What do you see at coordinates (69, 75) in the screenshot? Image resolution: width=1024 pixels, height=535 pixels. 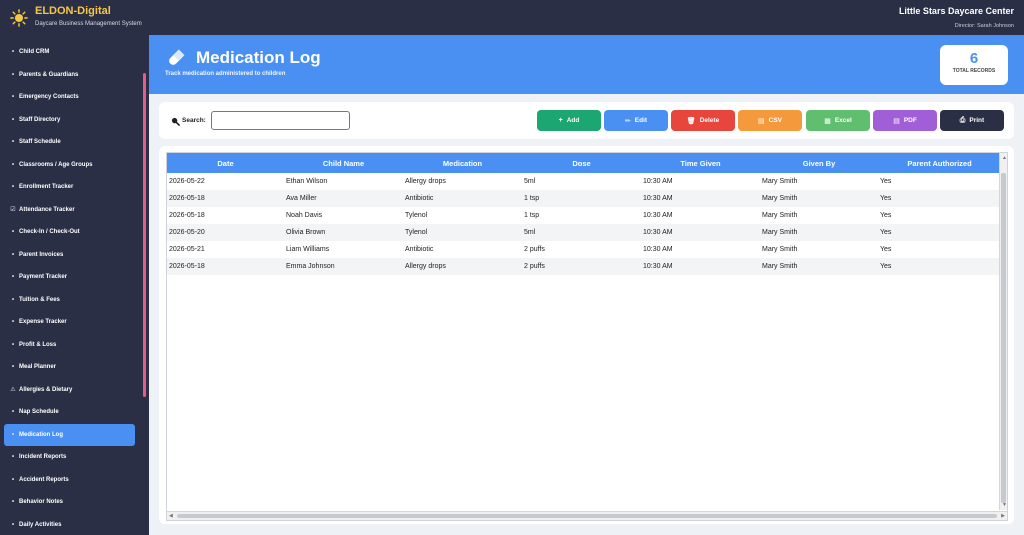 I see `sidebar-item-parents-guardians: • Parents & Guardians` at bounding box center [69, 75].